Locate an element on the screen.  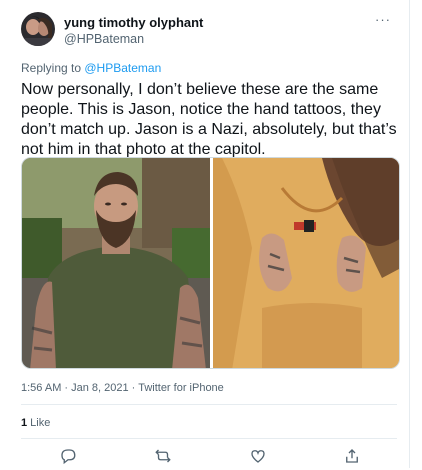
author-handle: @HPBateman is located at coordinates (104, 39).